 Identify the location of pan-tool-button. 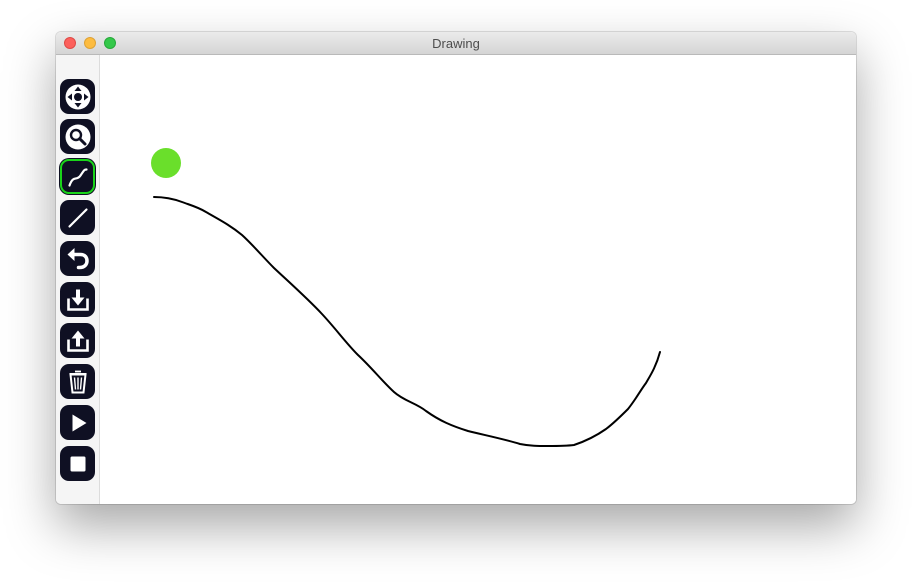
(77, 96).